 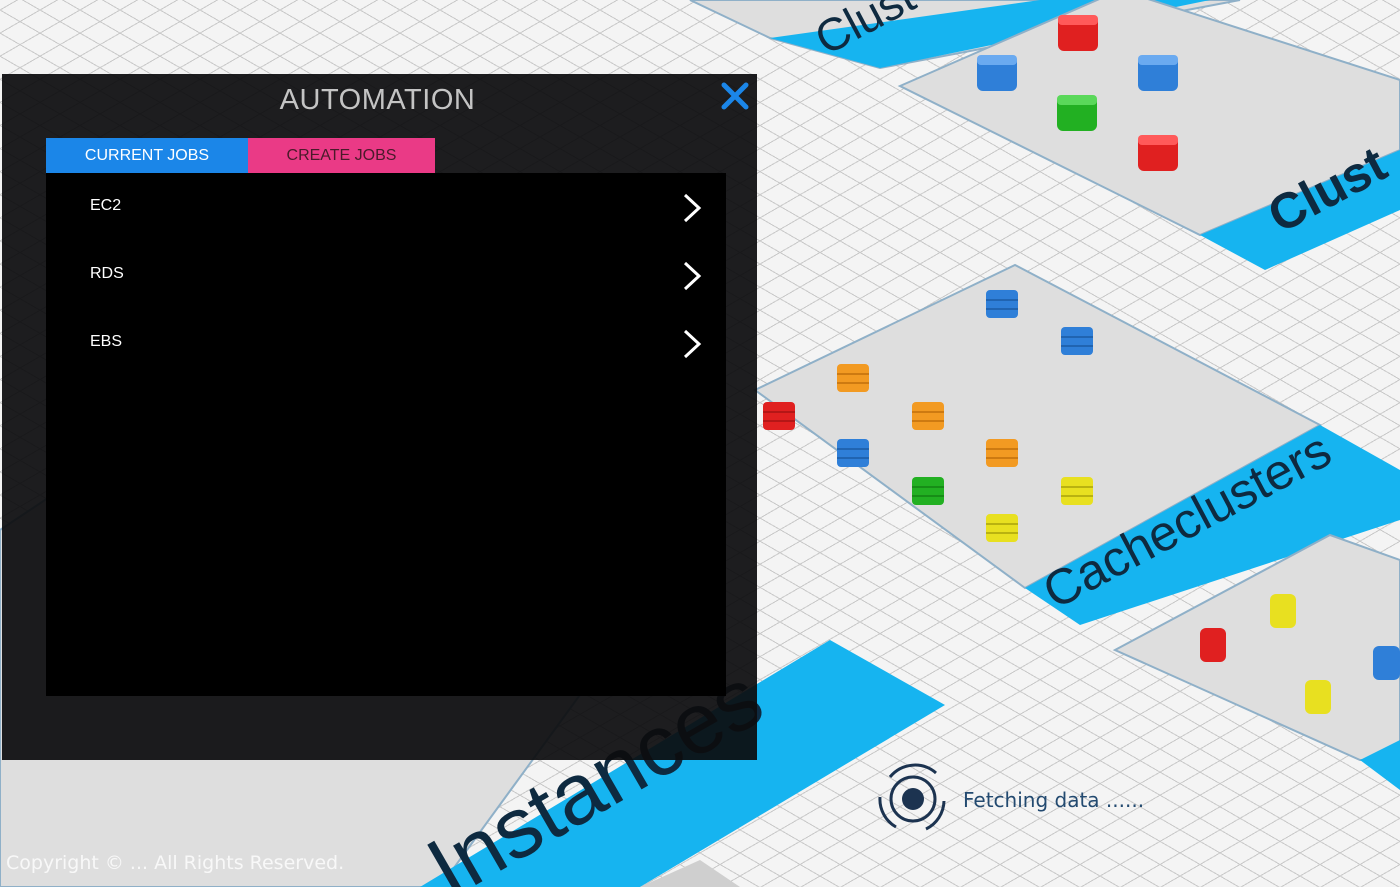 What do you see at coordinates (912, 797) in the screenshot?
I see `loading-spinner-icon` at bounding box center [912, 797].